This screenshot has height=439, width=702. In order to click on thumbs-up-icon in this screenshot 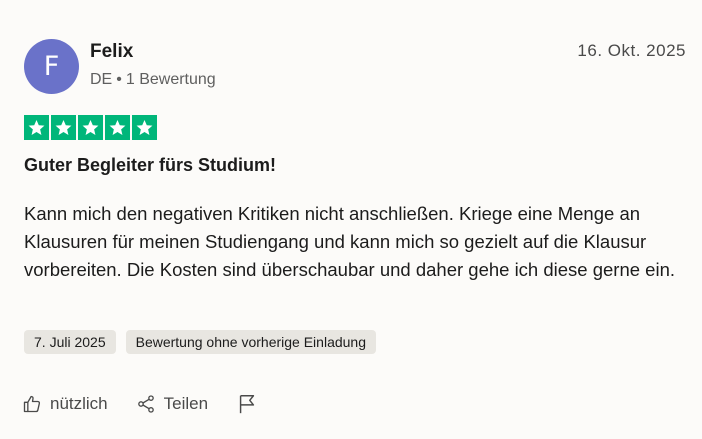, I will do `click(32, 404)`.